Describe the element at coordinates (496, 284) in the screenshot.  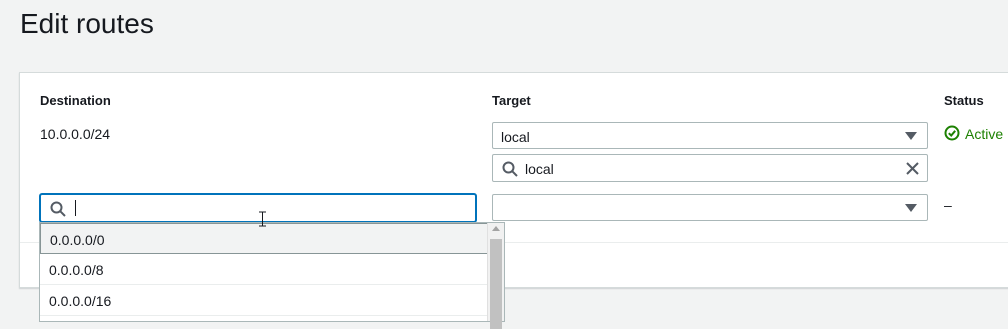
I see `scrollbar-thumb` at that location.